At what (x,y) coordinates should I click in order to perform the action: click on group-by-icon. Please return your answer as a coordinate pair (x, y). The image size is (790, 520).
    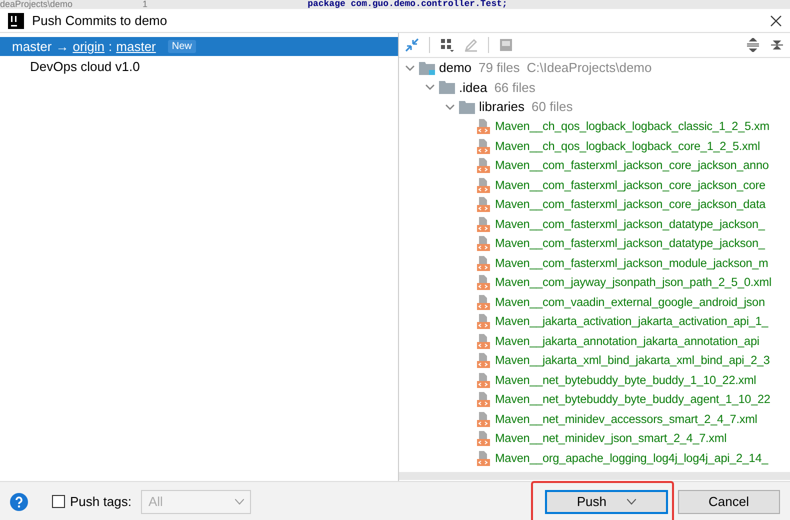
    Looking at the image, I should click on (447, 45).